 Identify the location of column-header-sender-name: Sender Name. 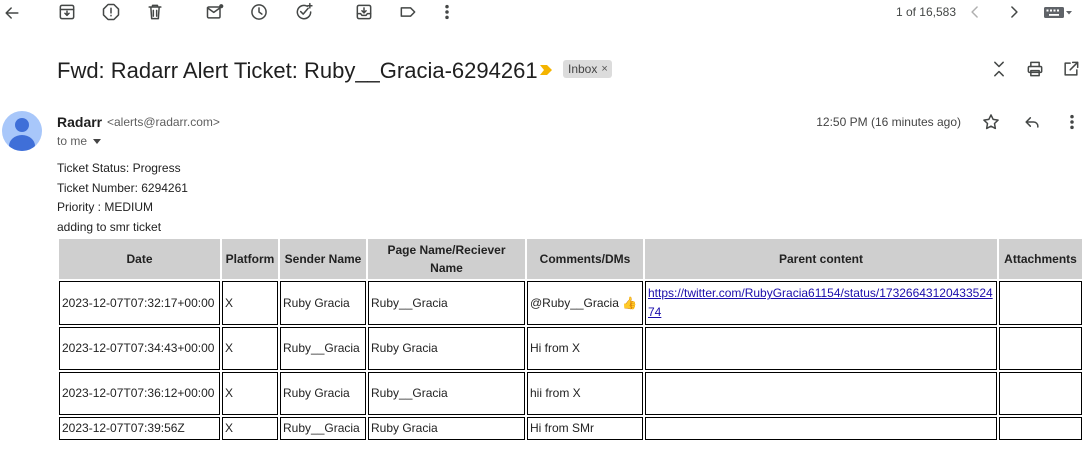
(323, 259).